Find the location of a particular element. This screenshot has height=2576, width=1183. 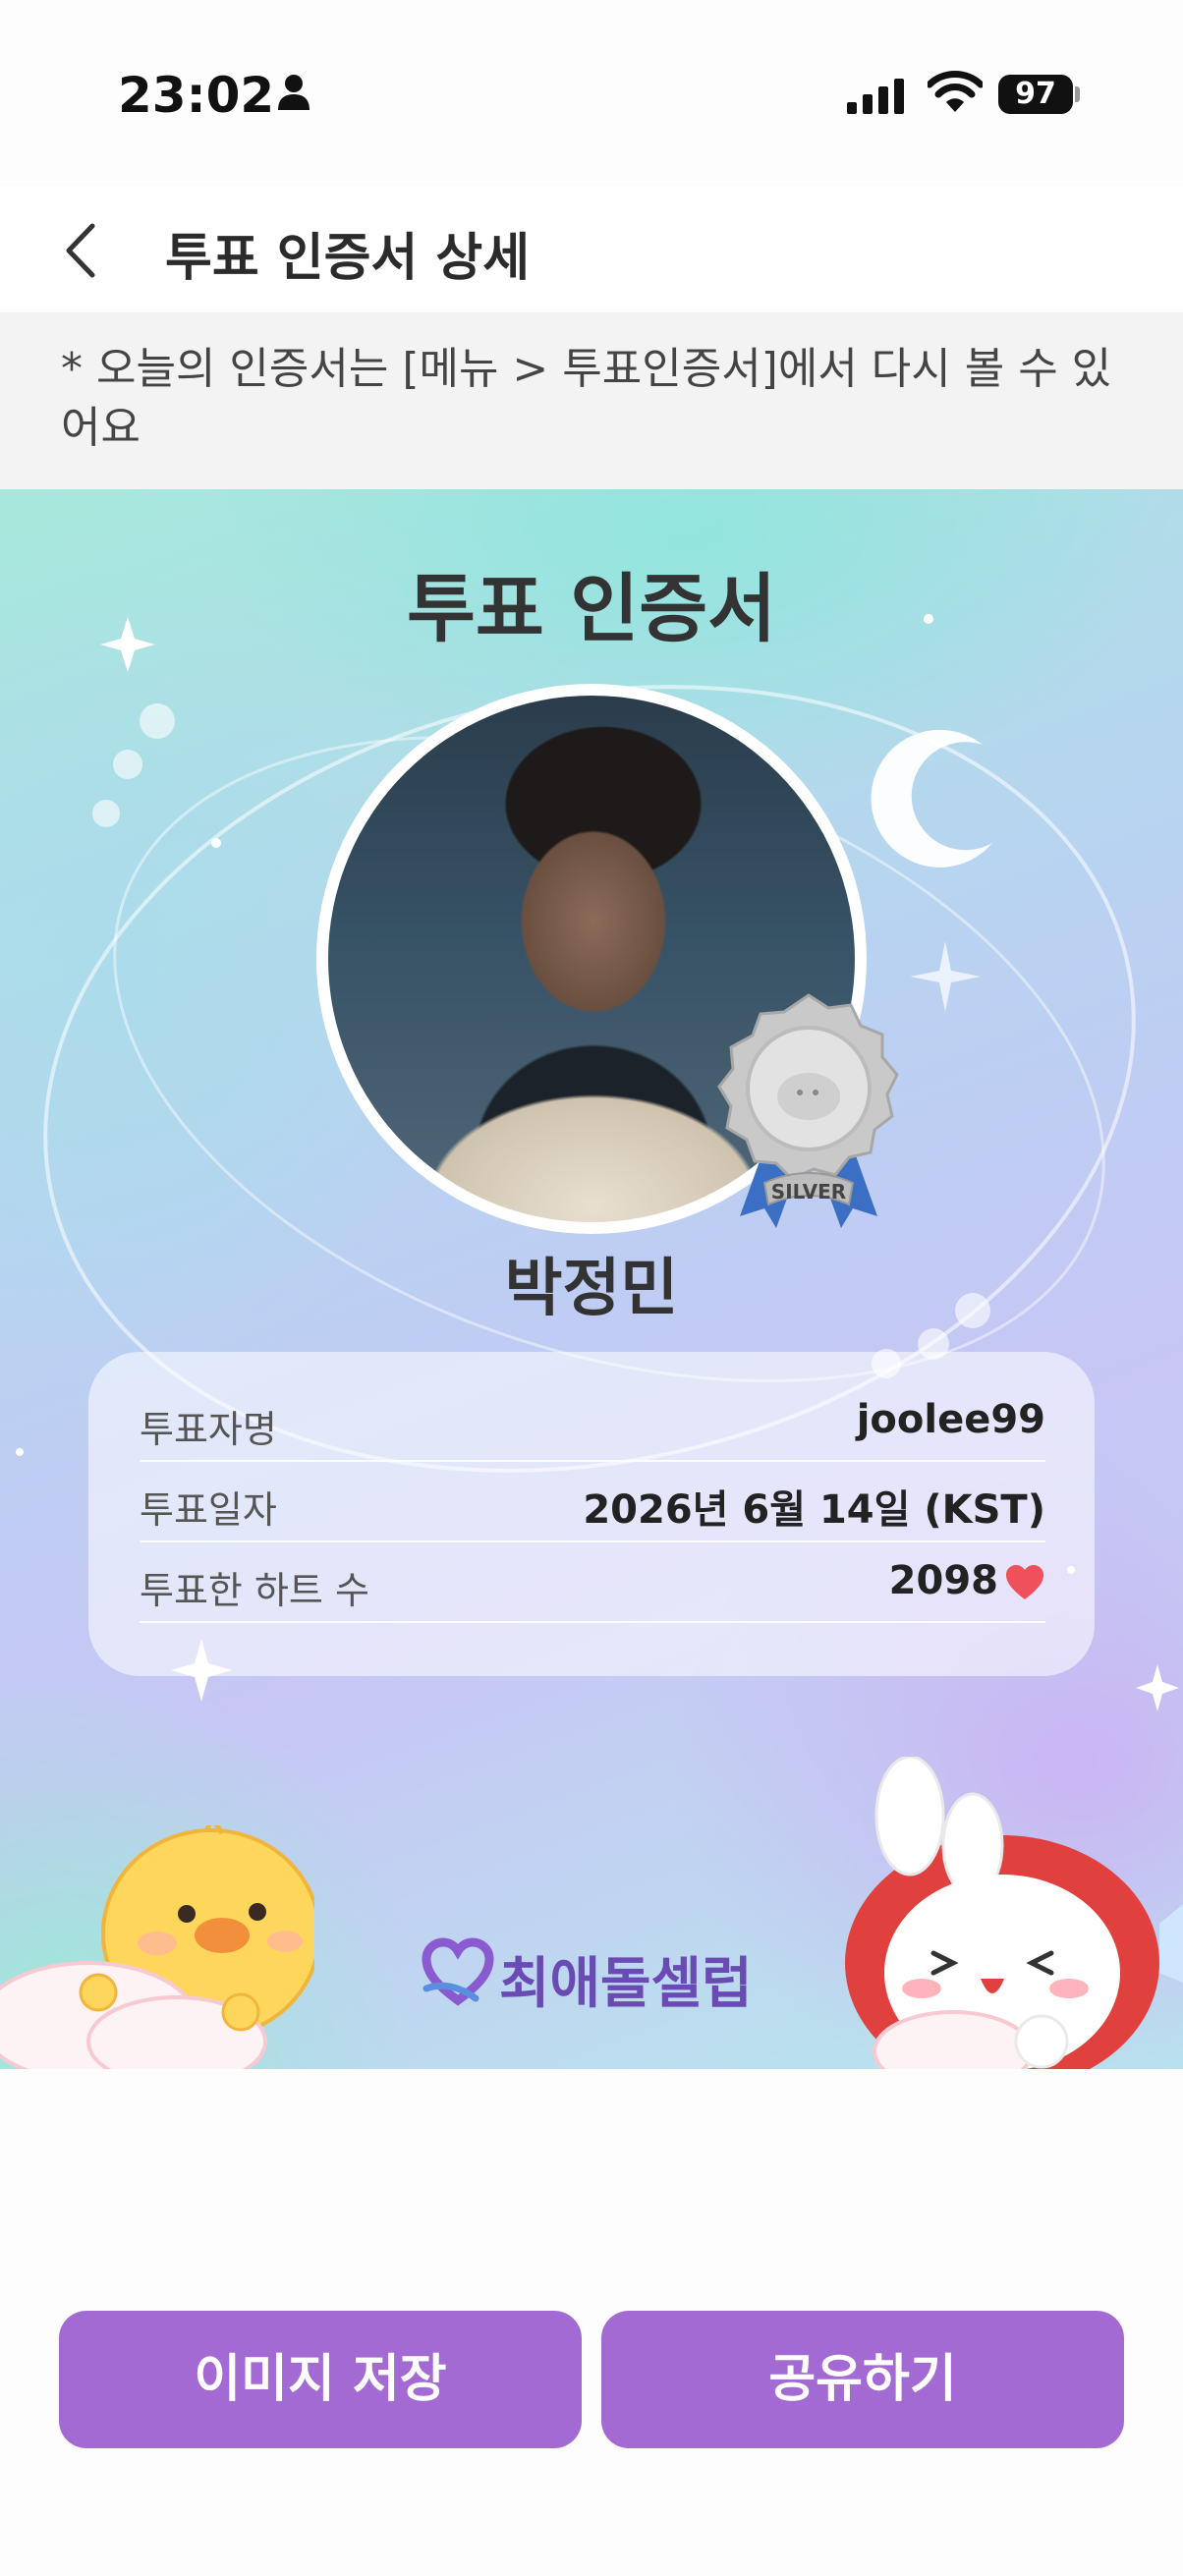

heart-icon is located at coordinates (1024, 1582).